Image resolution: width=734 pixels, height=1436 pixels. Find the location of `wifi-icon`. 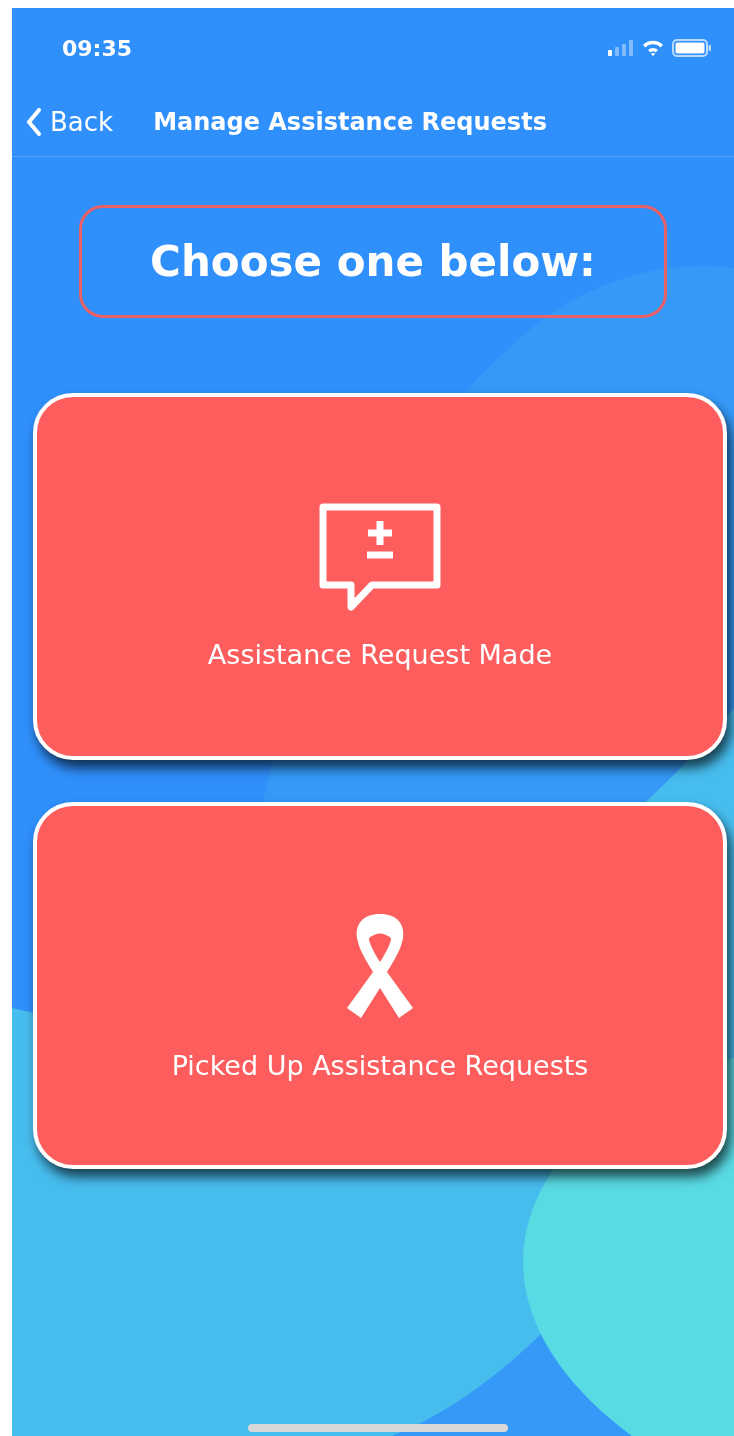

wifi-icon is located at coordinates (653, 48).